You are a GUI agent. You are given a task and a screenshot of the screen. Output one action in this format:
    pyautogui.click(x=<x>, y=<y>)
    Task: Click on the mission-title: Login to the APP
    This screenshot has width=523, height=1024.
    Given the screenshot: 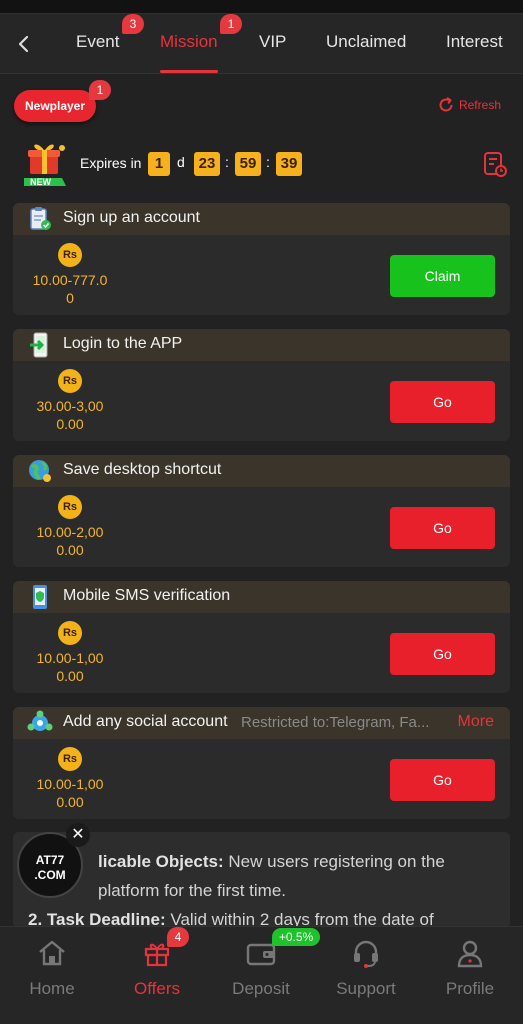 What is the action you would take?
    pyautogui.click(x=123, y=343)
    